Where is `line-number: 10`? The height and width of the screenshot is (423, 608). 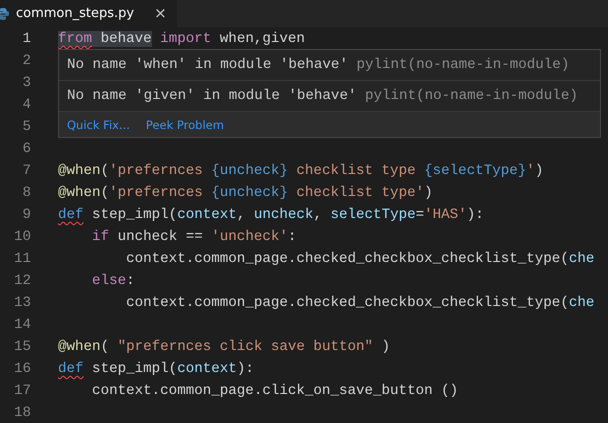 line-number: 10 is located at coordinates (21, 237).